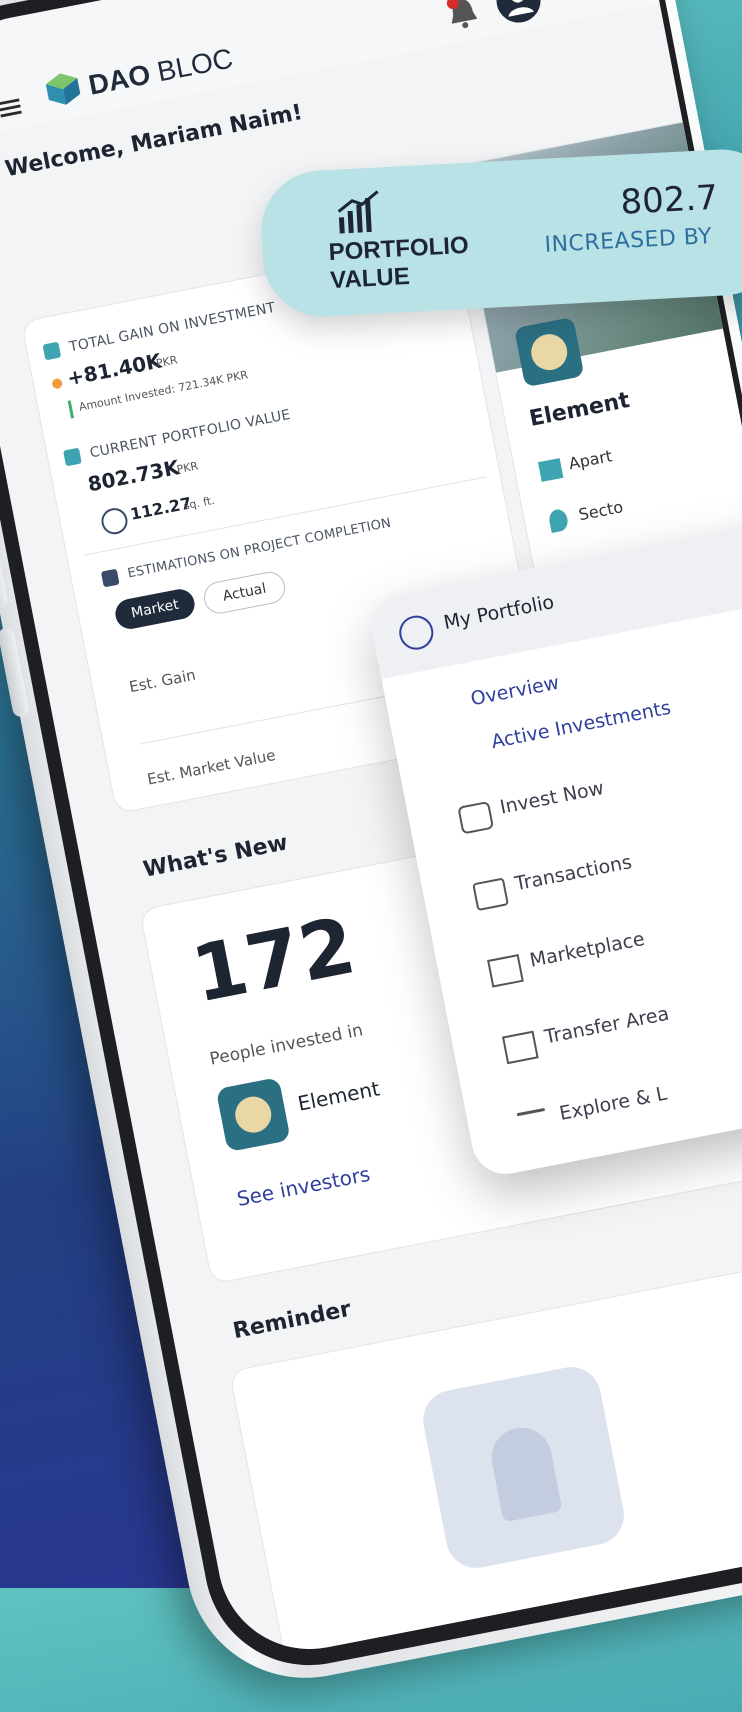 The height and width of the screenshot is (1712, 742). I want to click on popup-title-line1: PORTFOLIO, so click(399, 249).